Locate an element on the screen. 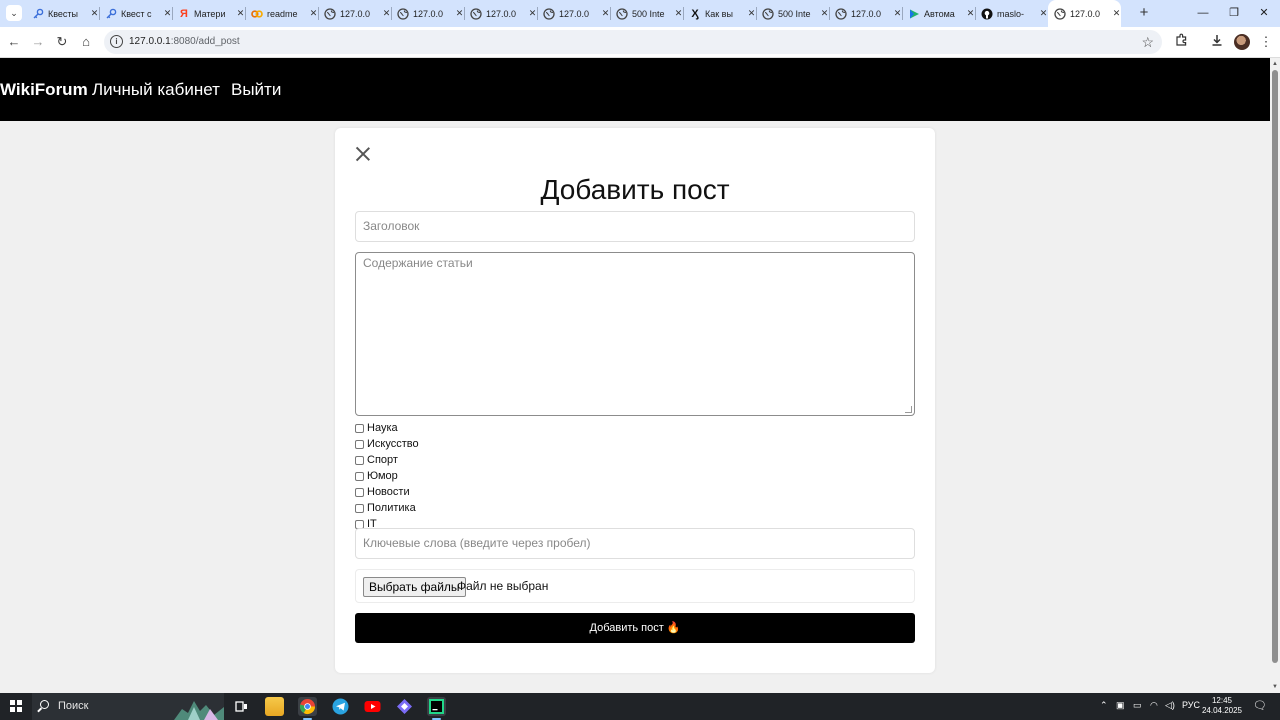  category-option: Спорт is located at coordinates (376, 460).